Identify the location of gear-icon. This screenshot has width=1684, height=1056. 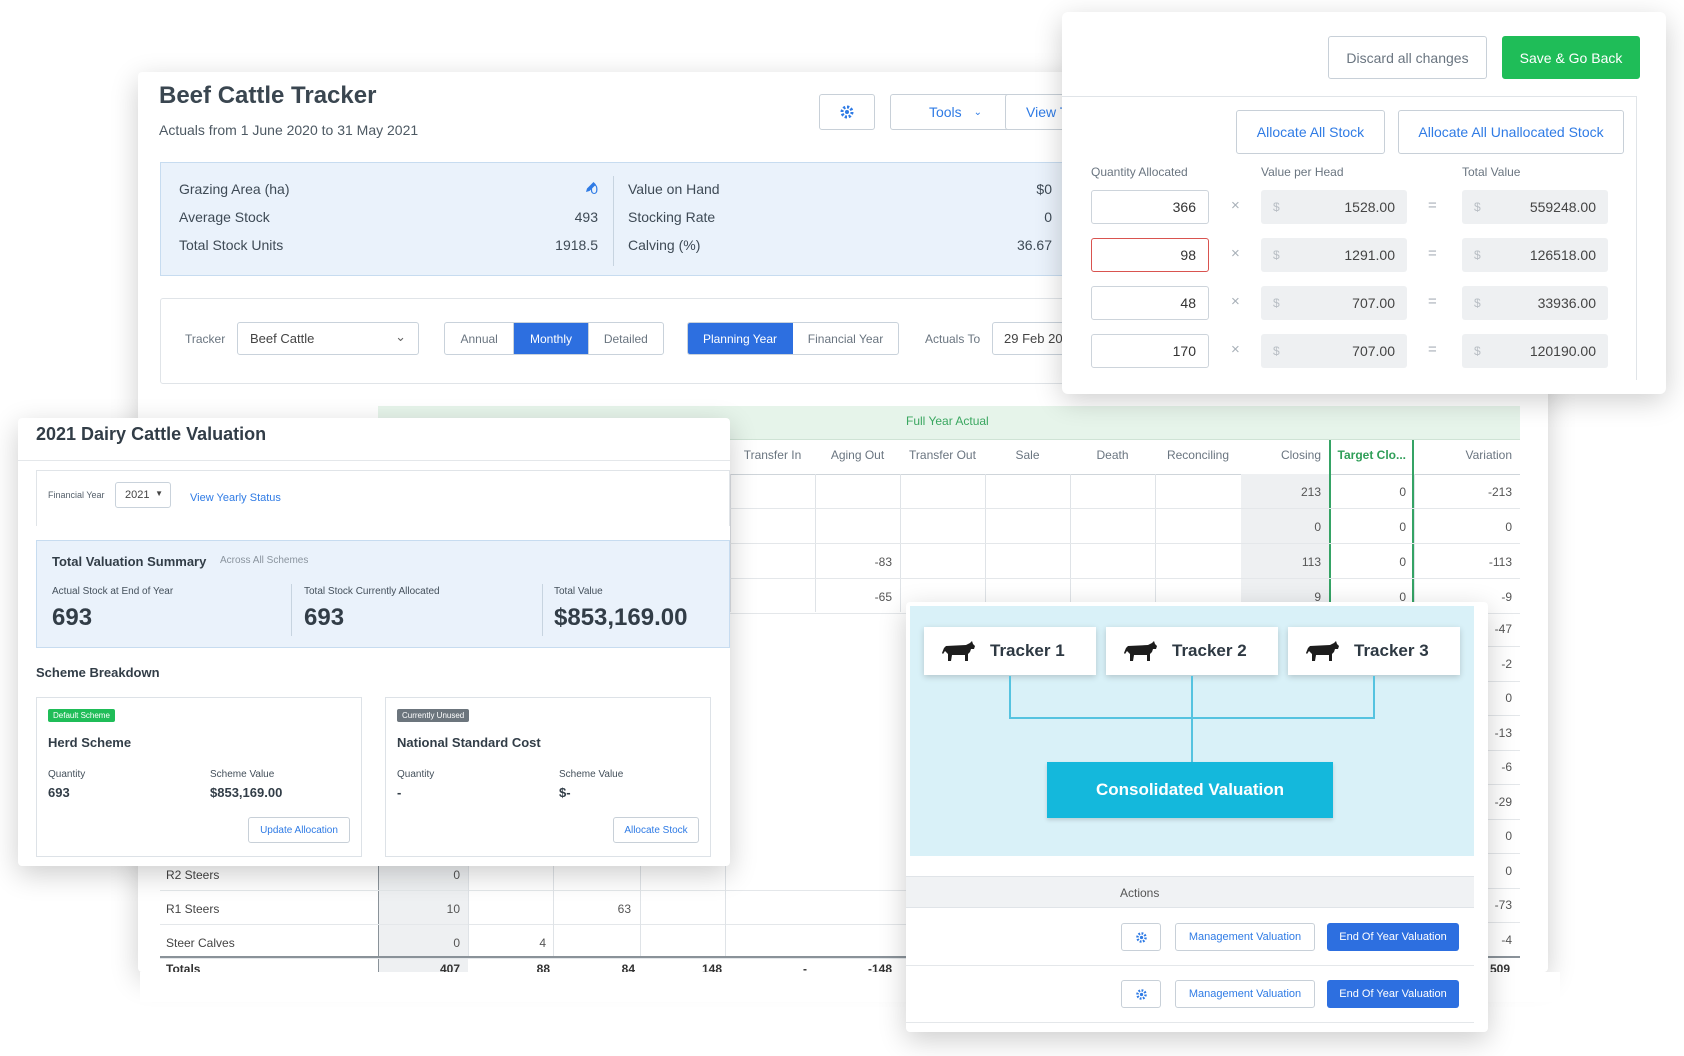
(1141, 937).